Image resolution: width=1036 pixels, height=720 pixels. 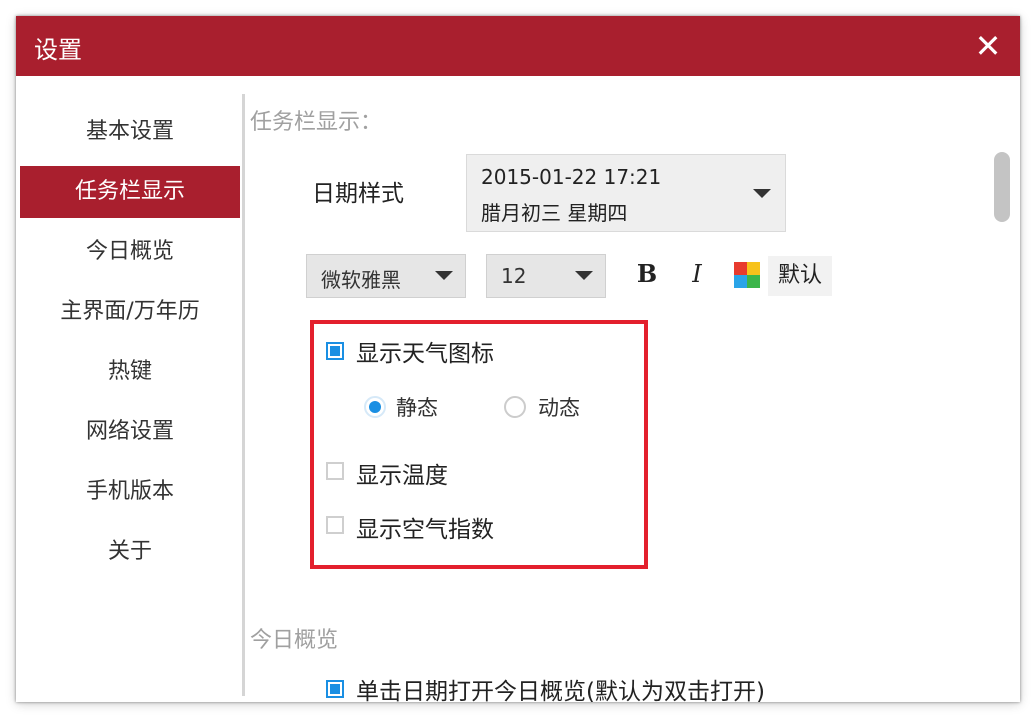 I want to click on click-open-overview-label: 单击日期打开今日概览(默认为双击打开), so click(x=560, y=687).